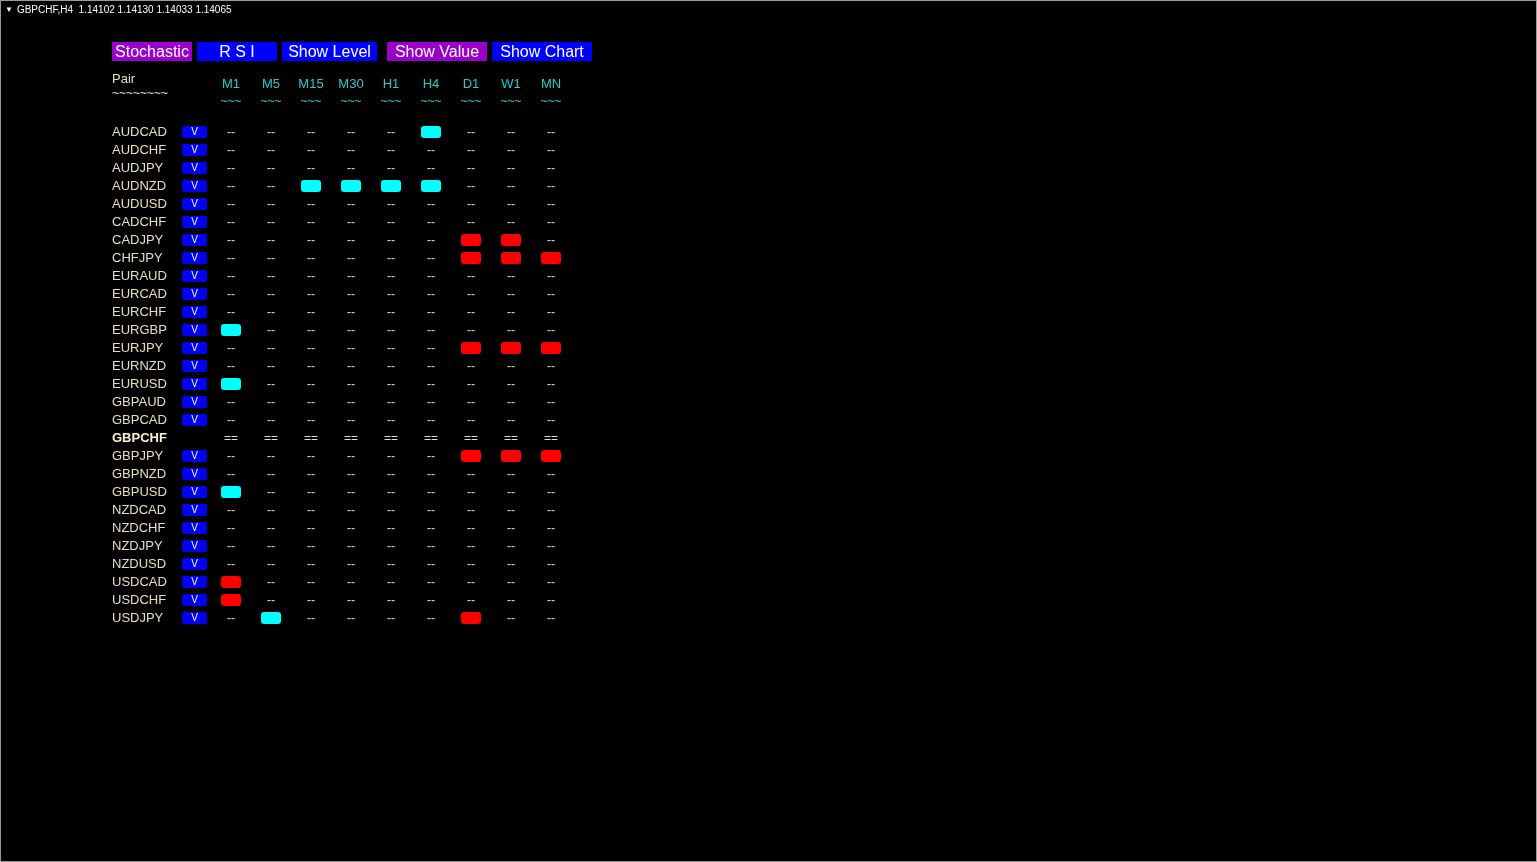 Image resolution: width=1537 pixels, height=862 pixels. What do you see at coordinates (431, 84) in the screenshot?
I see `timeframe-header: H4` at bounding box center [431, 84].